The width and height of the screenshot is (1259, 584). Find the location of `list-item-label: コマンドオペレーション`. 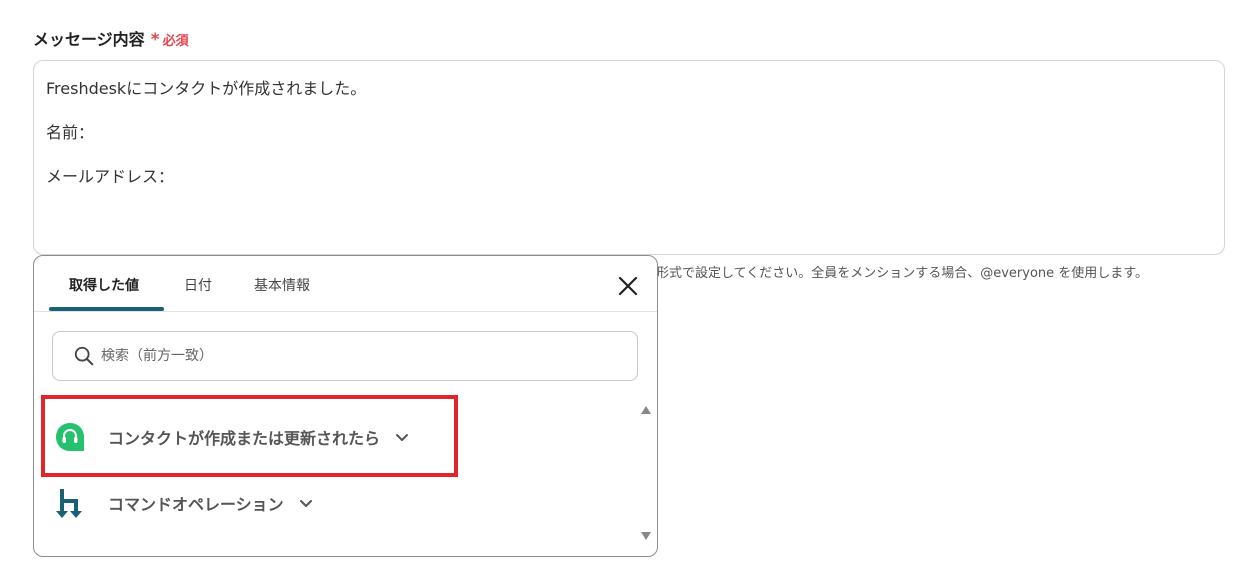

list-item-label: コマンドオペレーション is located at coordinates (196, 504).